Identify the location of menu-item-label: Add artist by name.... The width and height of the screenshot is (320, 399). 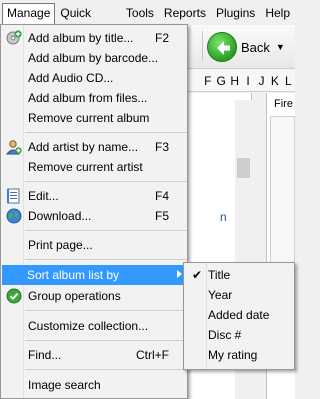
(83, 147).